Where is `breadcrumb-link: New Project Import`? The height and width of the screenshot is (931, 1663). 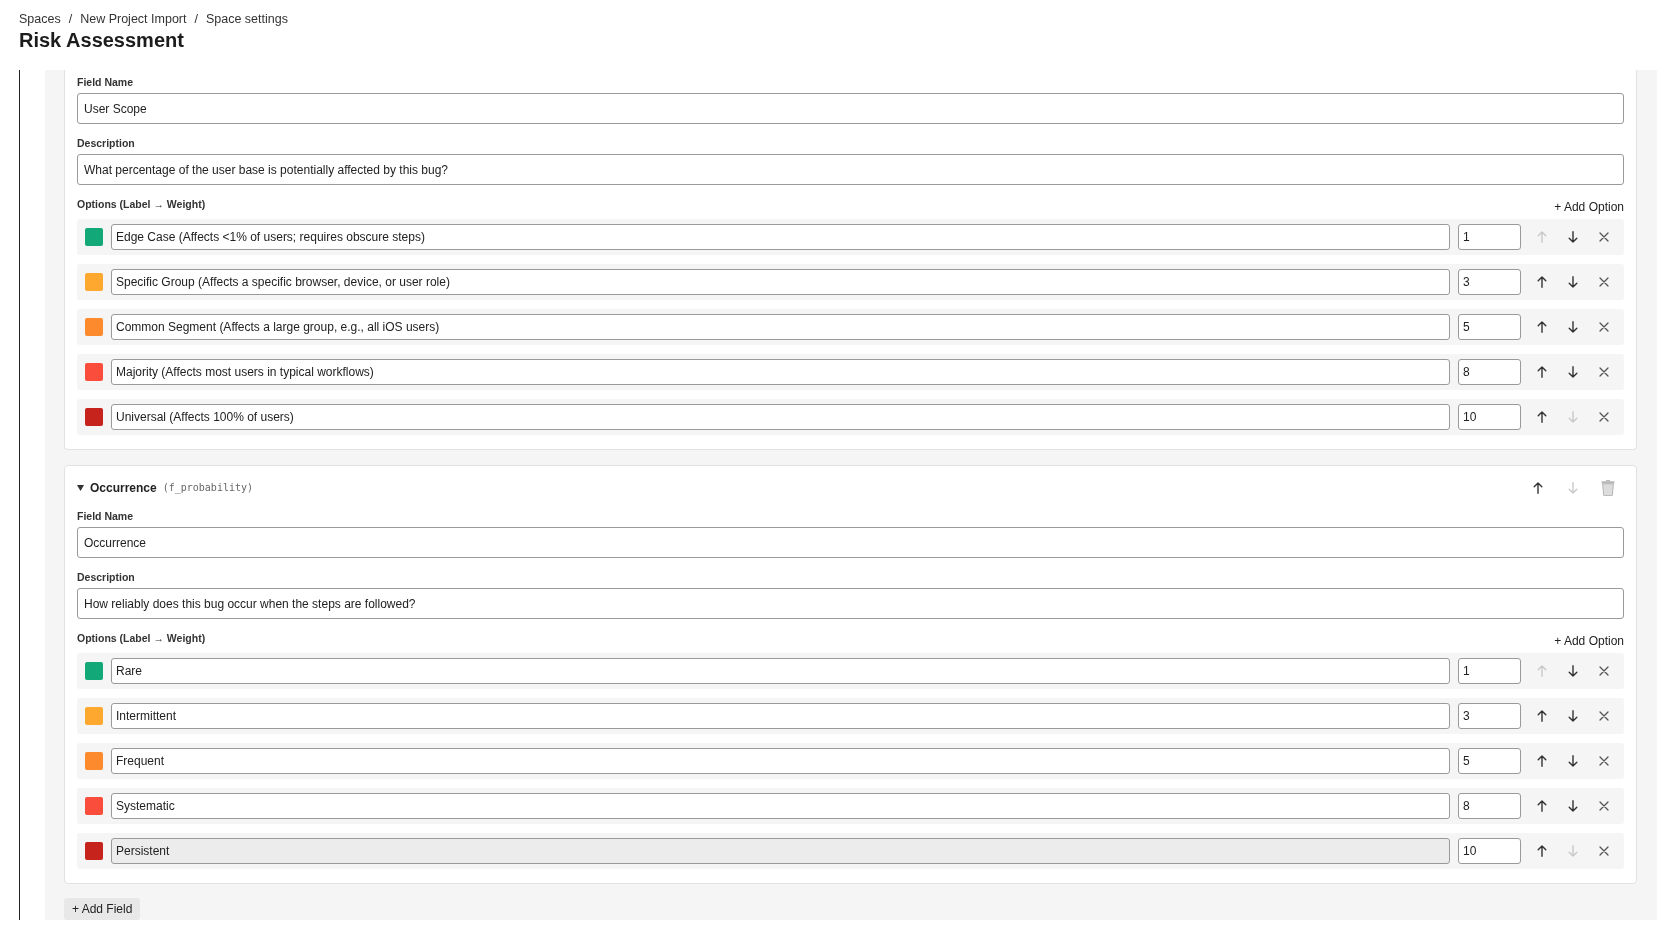
breadcrumb-link: New Project Import is located at coordinates (133, 19).